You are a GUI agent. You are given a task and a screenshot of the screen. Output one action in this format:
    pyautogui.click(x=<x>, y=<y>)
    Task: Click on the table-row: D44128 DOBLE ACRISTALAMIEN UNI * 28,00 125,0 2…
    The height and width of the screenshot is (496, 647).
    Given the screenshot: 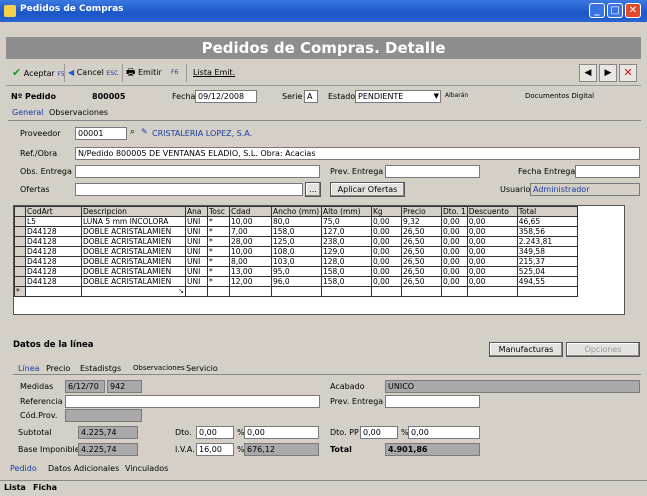 What is the action you would take?
    pyautogui.click(x=296, y=241)
    